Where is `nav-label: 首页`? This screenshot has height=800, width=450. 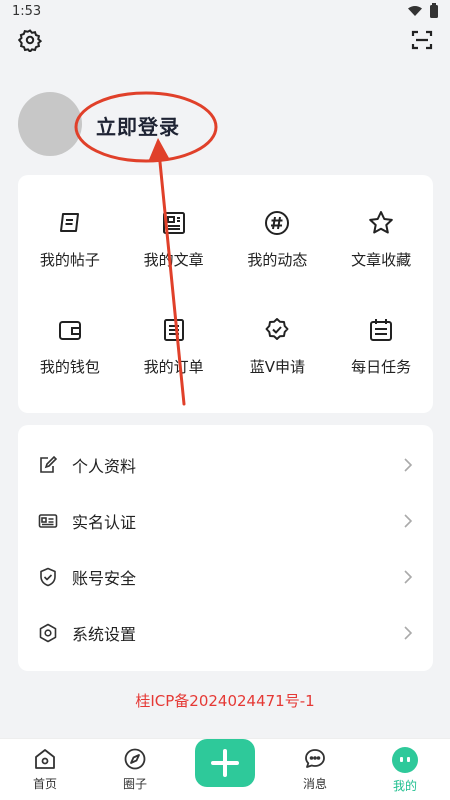 nav-label: 首页 is located at coordinates (44, 784).